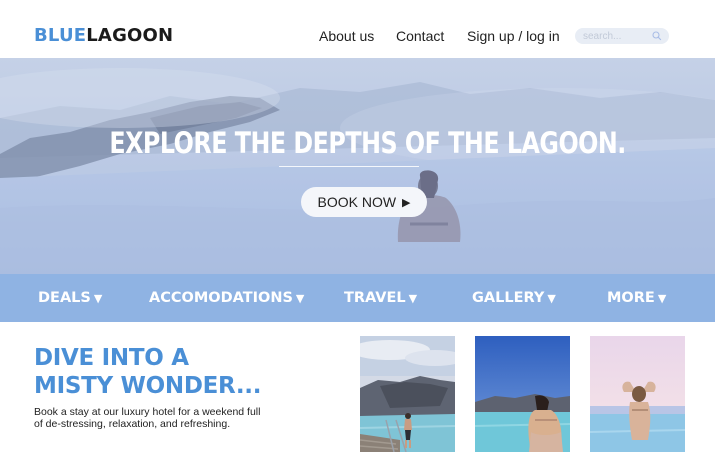 The width and height of the screenshot is (715, 452). I want to click on category-deals: DEALS ▼, so click(70, 298).